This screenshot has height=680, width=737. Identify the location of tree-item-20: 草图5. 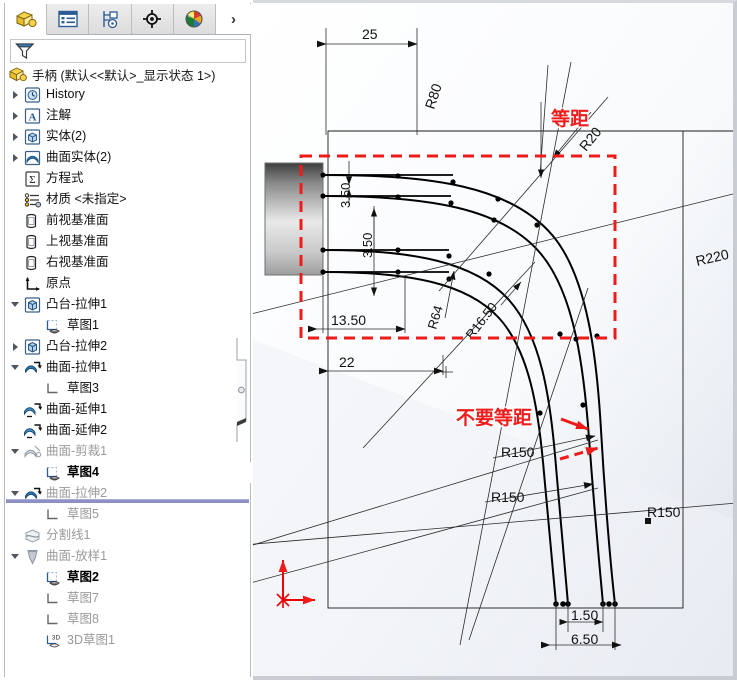
(129, 514).